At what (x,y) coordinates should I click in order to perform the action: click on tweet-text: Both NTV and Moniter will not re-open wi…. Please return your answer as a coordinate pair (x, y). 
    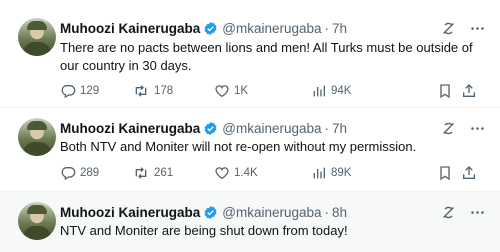
    Looking at the image, I should click on (238, 146).